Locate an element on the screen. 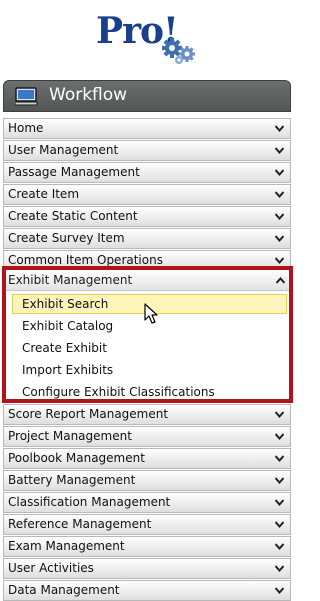 The width and height of the screenshot is (320, 601). menu-item-exhibit-management: Exhibit Management is located at coordinates (147, 280).